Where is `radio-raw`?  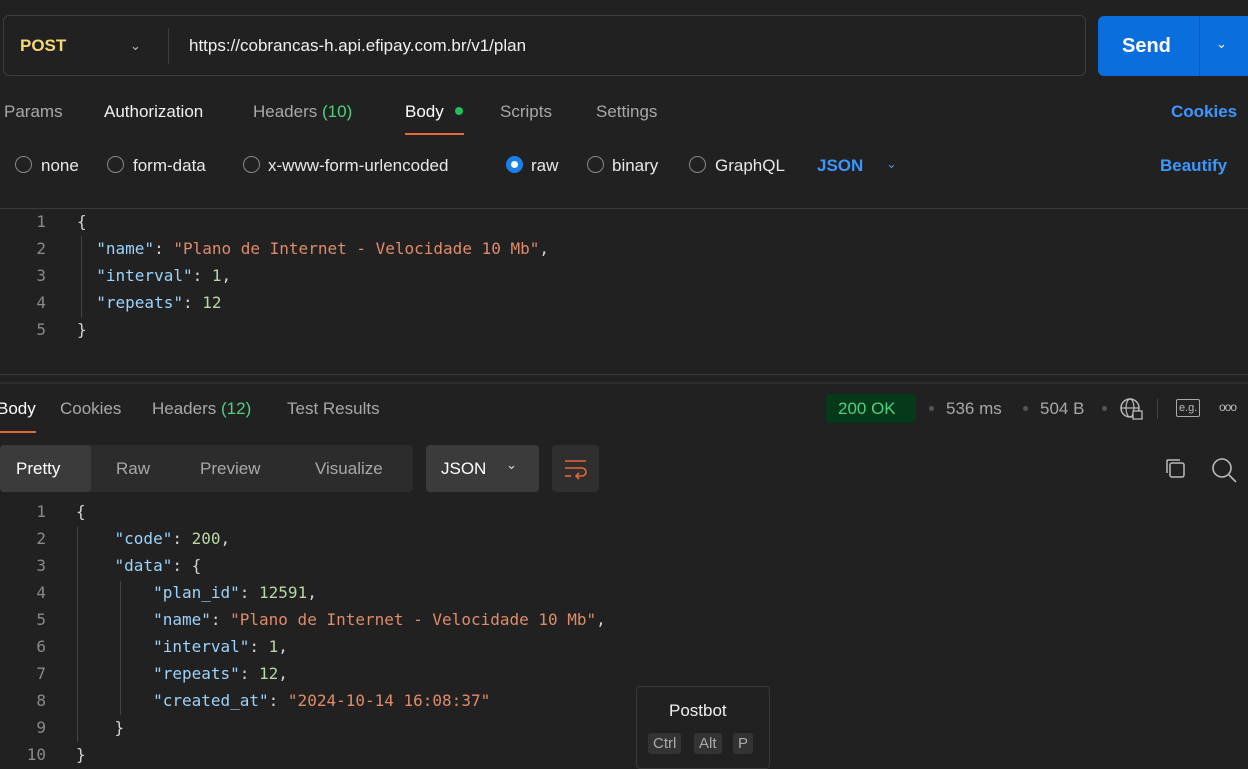 radio-raw is located at coordinates (514, 164).